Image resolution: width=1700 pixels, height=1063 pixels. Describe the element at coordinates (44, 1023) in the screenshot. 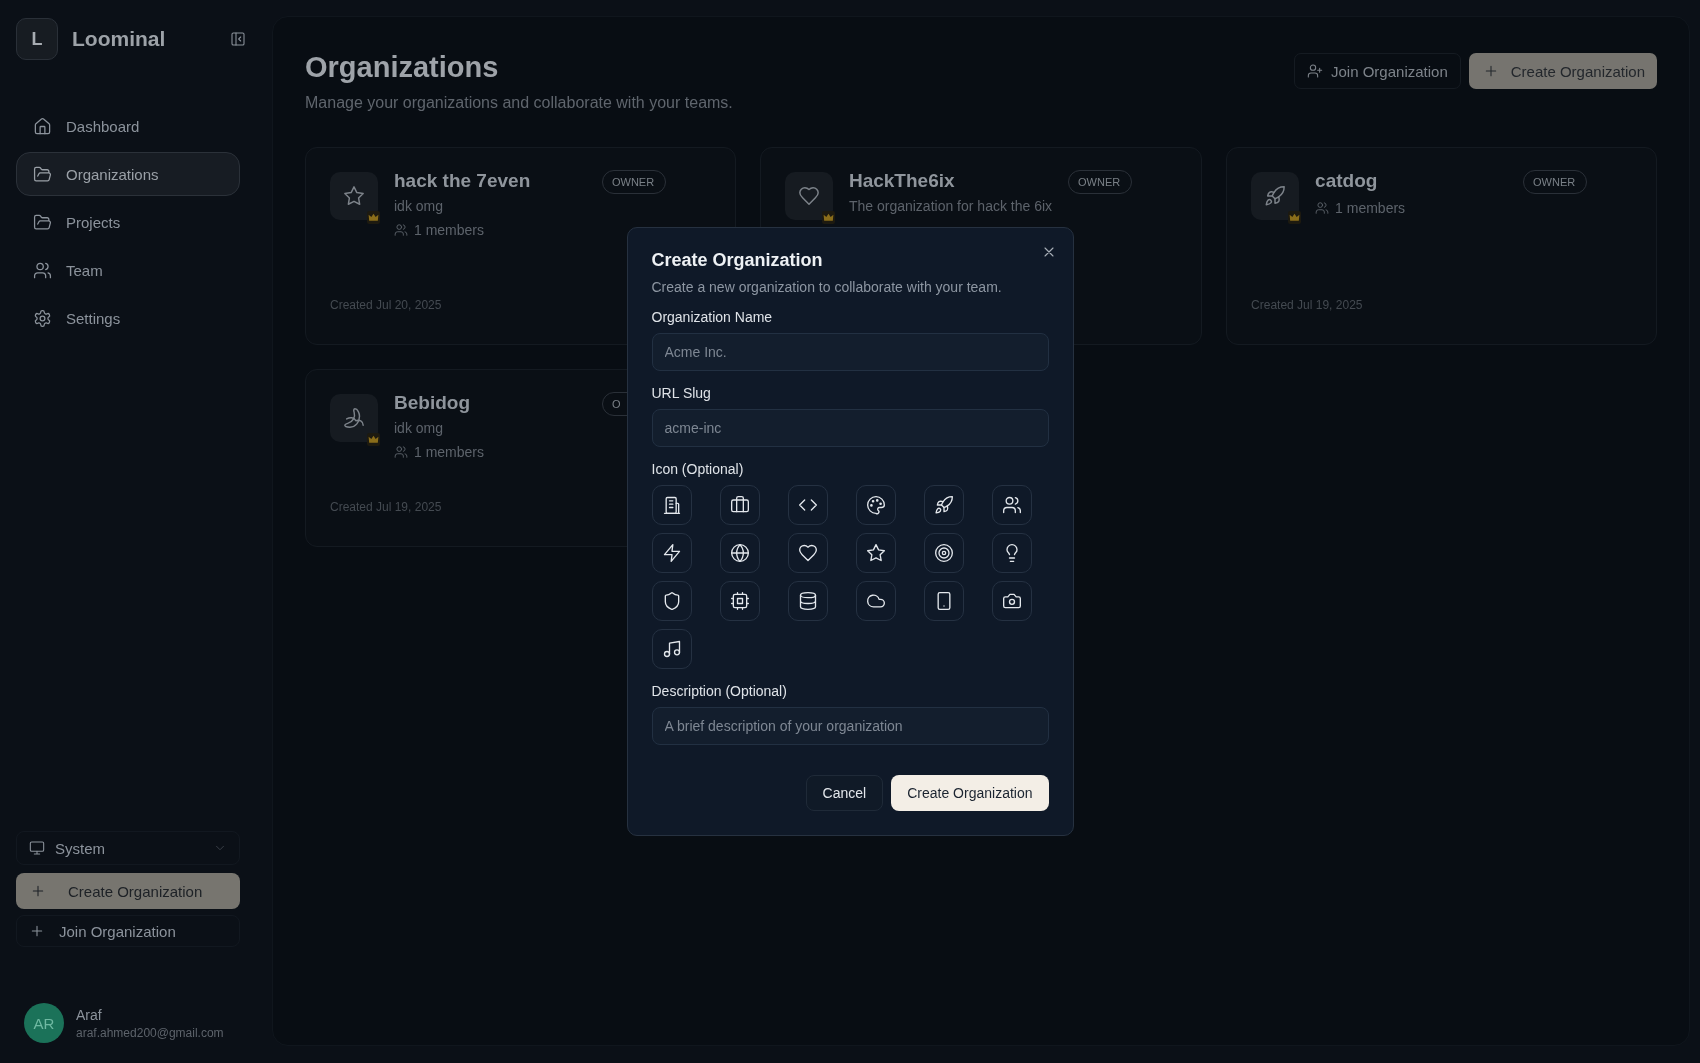

I see `user-avatar: AR` at that location.